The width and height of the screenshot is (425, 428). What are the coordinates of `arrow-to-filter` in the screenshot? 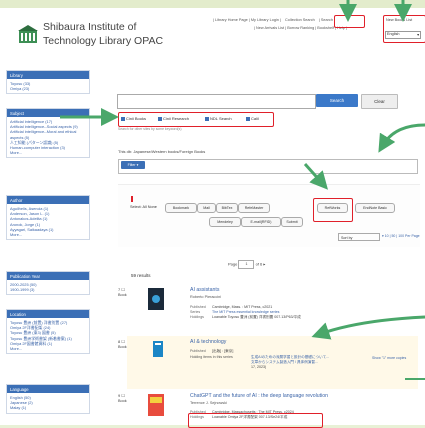 It's located at (401, 138).